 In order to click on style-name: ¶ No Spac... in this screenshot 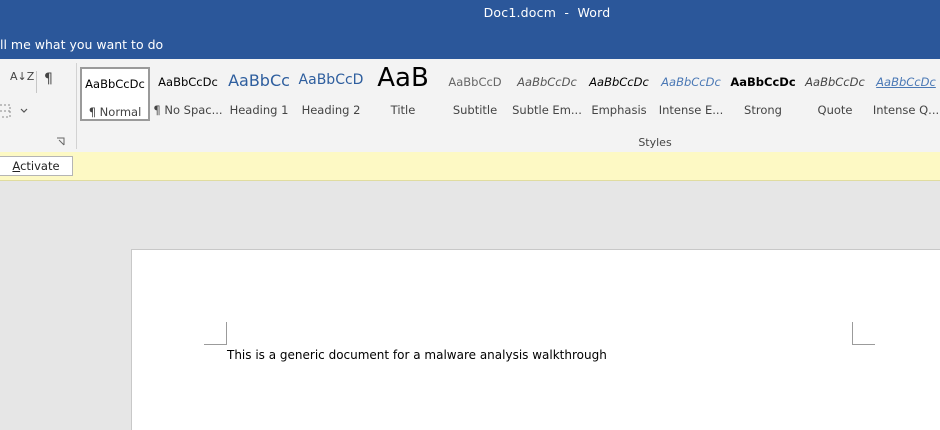, I will do `click(188, 110)`.